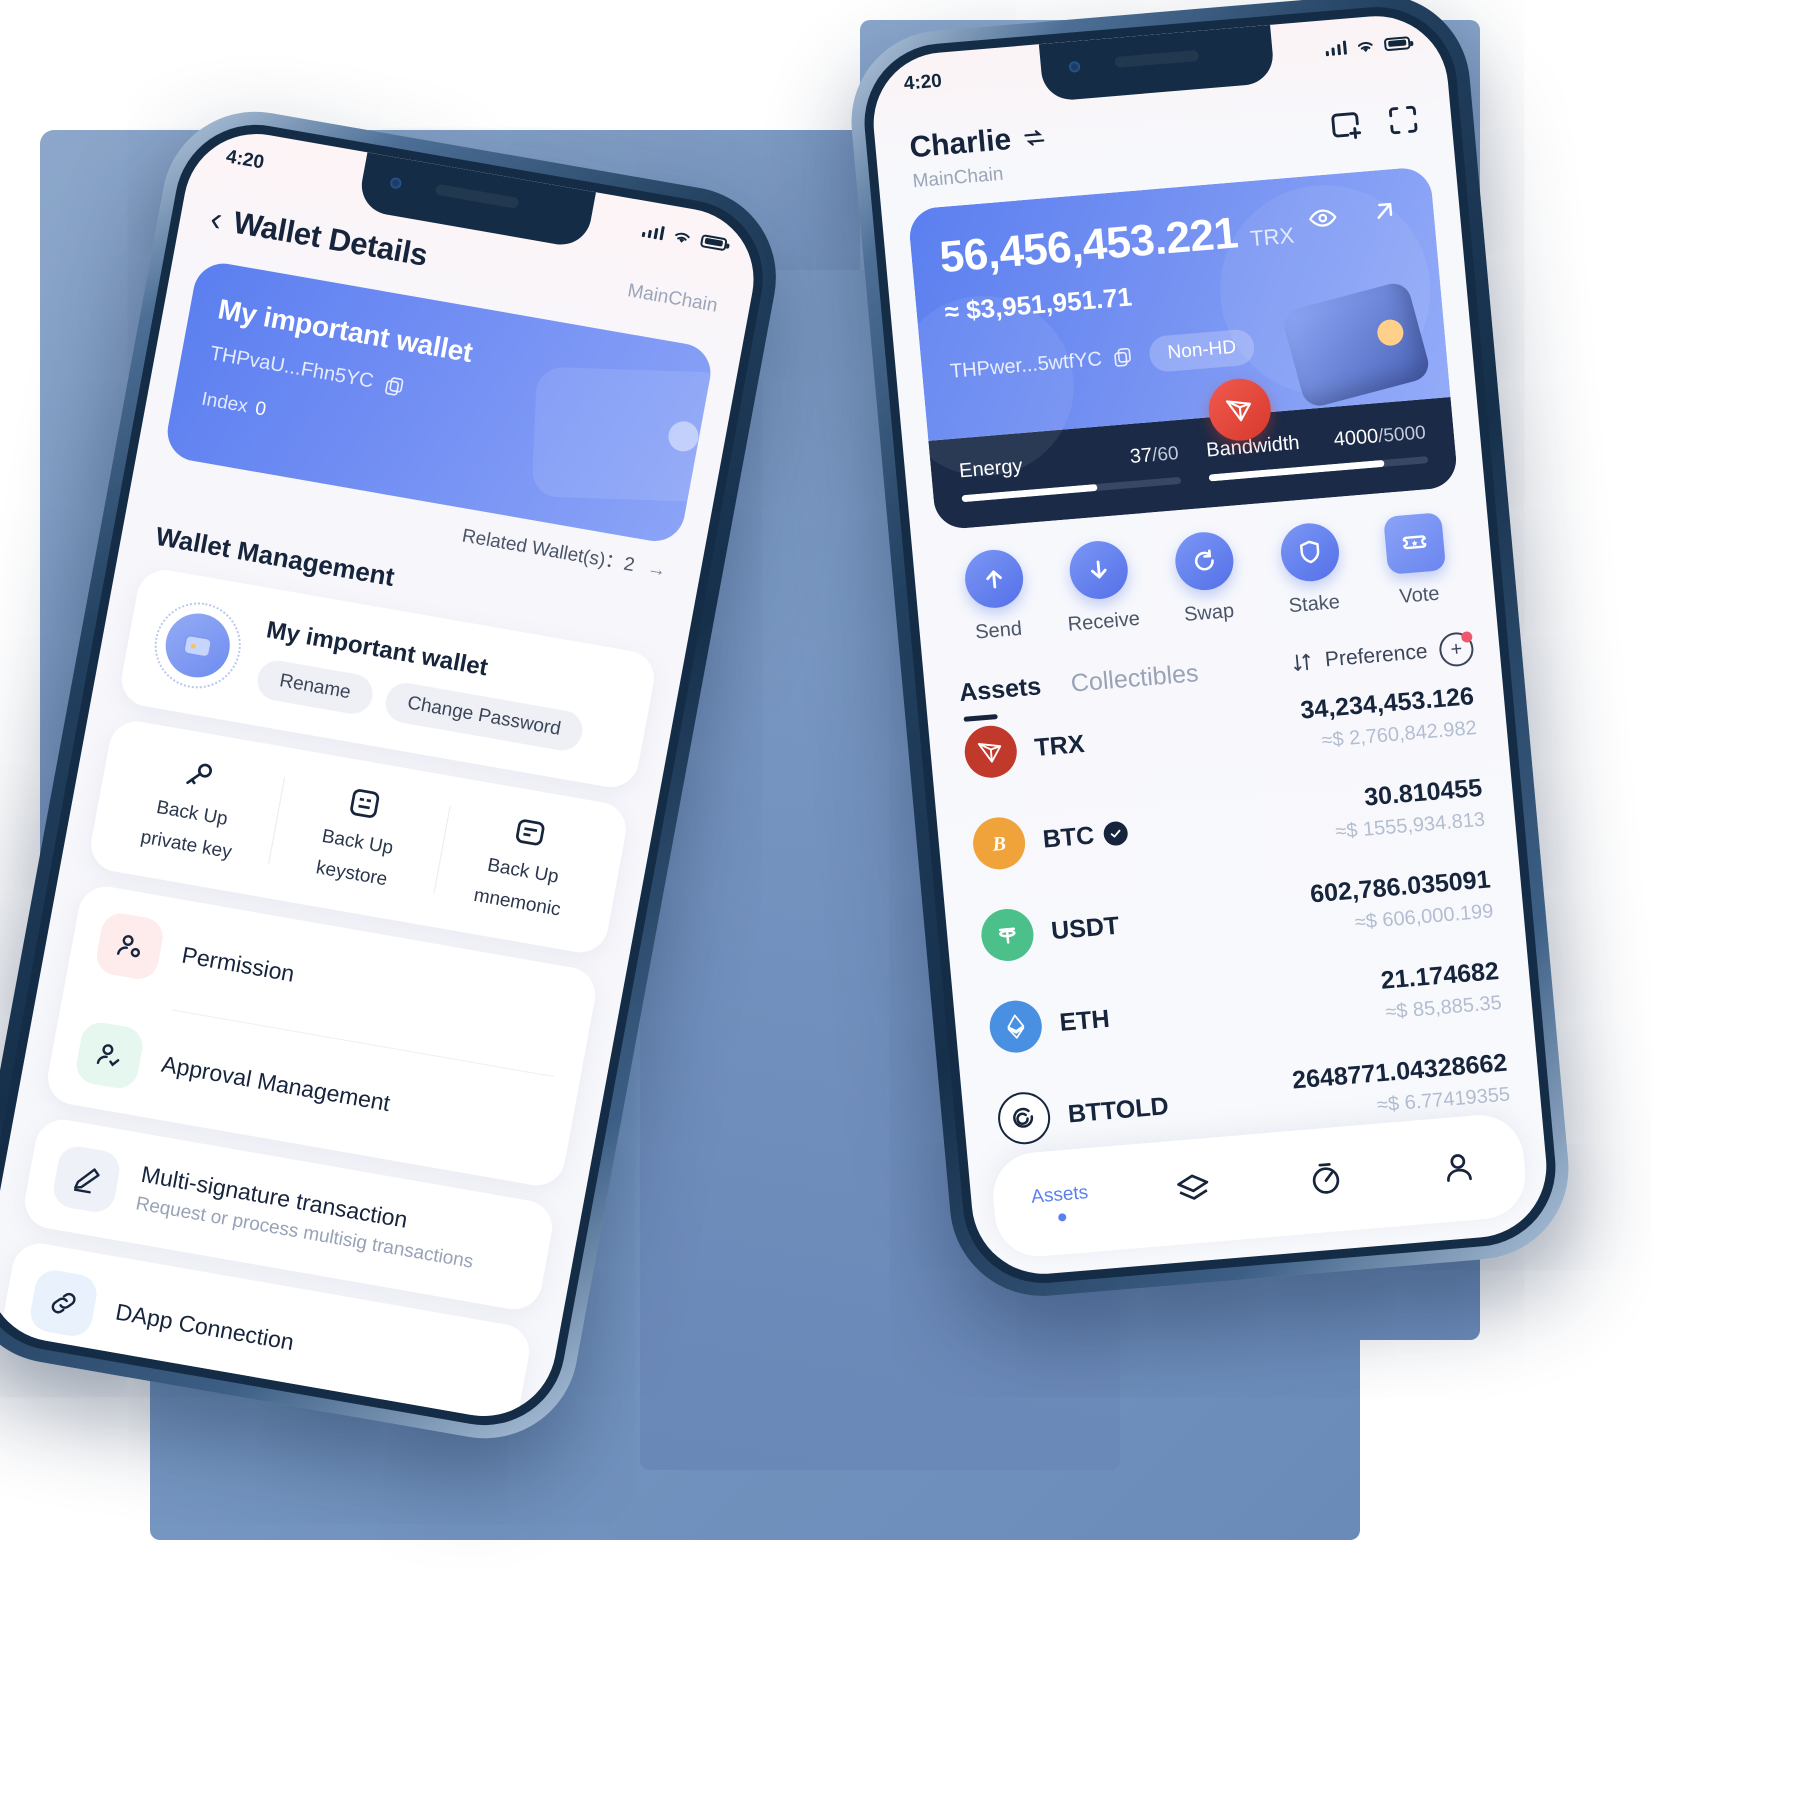  I want to click on quick-action-swap-label: Swap, so click(1209, 613).